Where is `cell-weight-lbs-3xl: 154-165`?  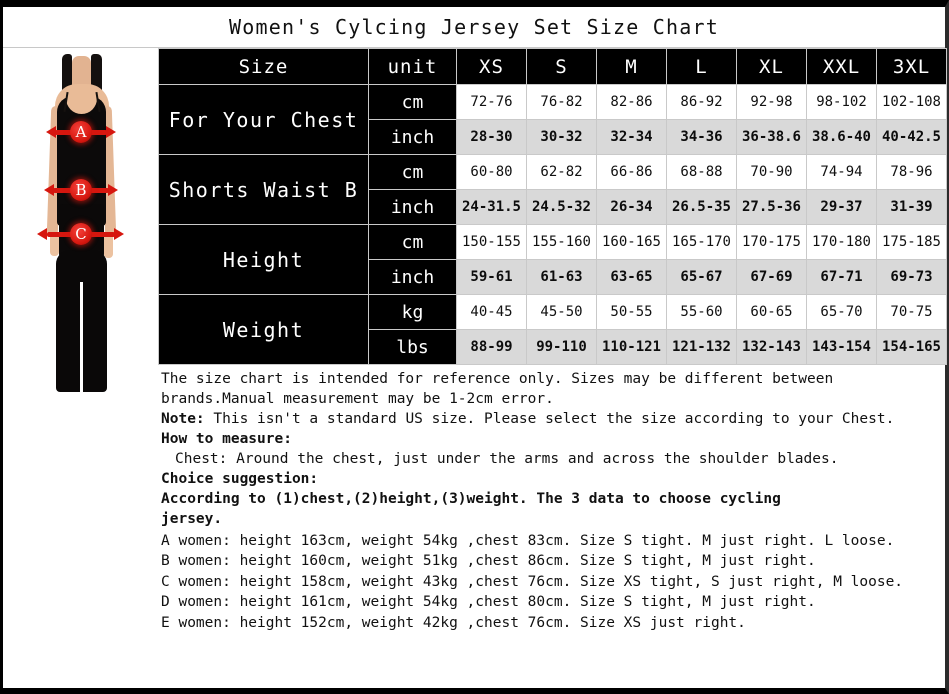
cell-weight-lbs-3xl: 154-165 is located at coordinates (911, 347).